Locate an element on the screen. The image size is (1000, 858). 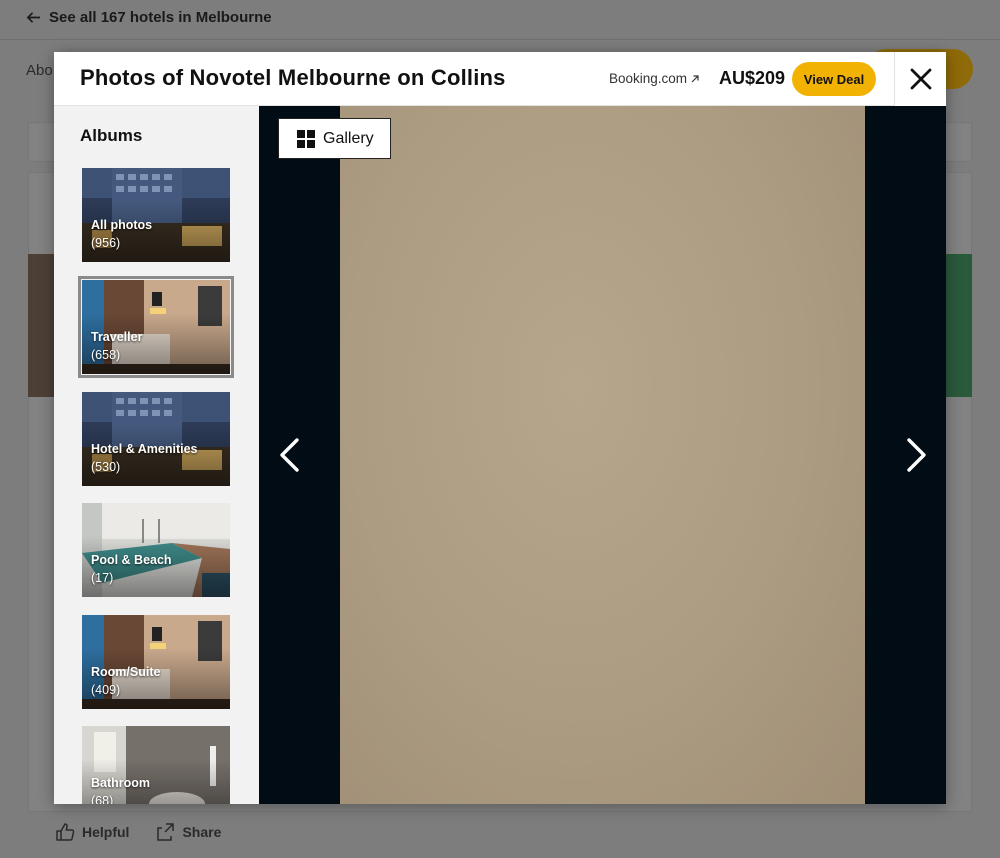
arrow-left-icon is located at coordinates (33, 17).